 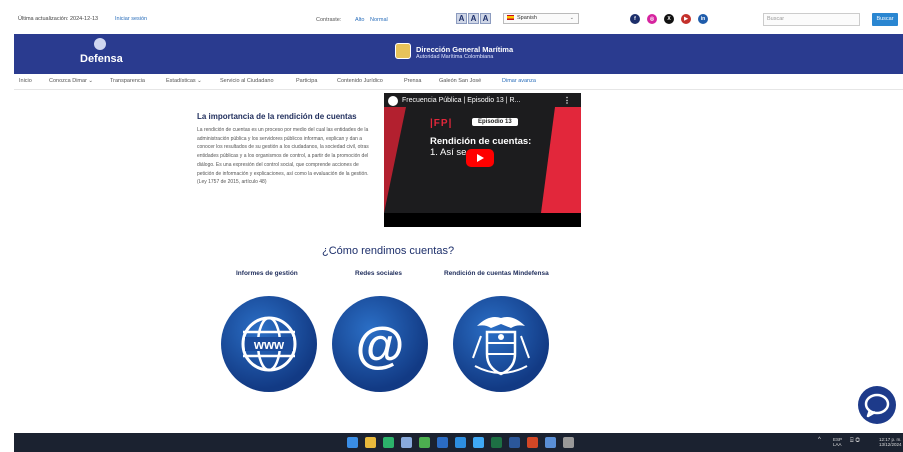 I want to click on nav-item-contenido-juridico: Contenido Jurídico, so click(x=360, y=81).